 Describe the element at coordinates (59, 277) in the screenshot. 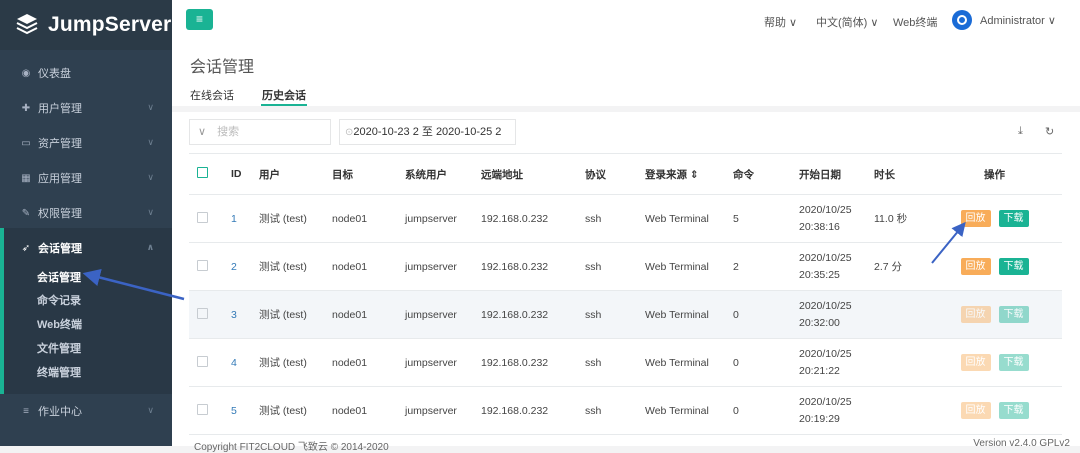

I see `submenu-item-sessions: 会话管理` at that location.